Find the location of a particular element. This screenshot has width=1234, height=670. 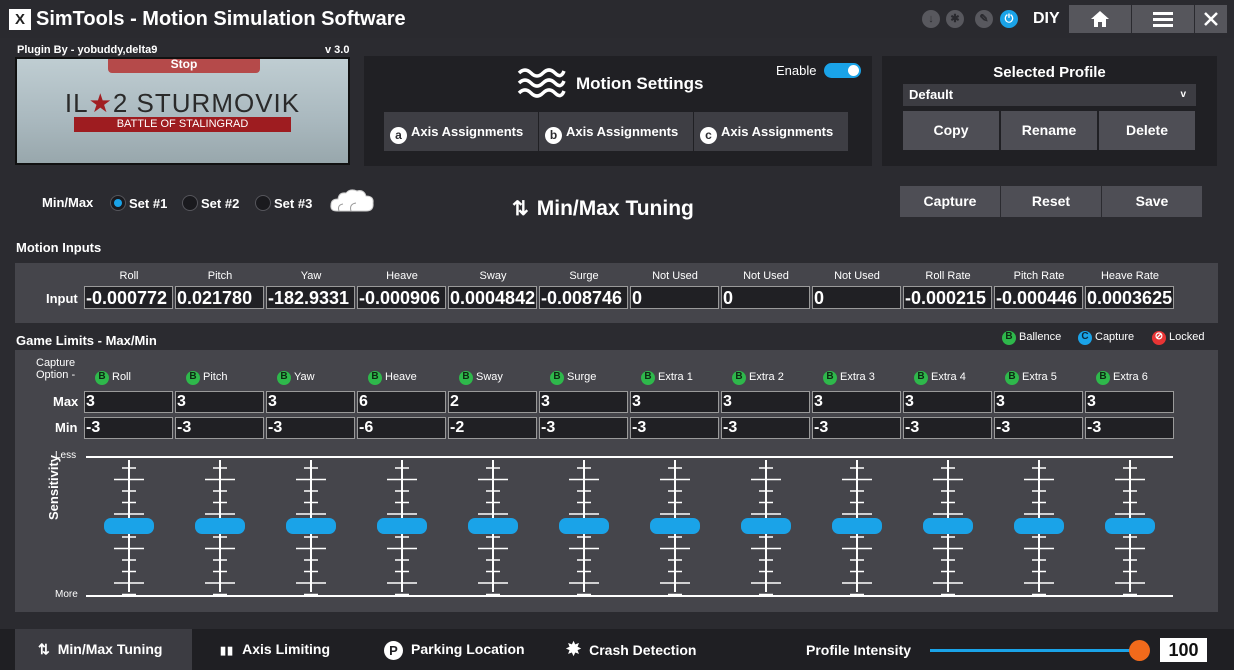

stop-button: Stop is located at coordinates (184, 66).